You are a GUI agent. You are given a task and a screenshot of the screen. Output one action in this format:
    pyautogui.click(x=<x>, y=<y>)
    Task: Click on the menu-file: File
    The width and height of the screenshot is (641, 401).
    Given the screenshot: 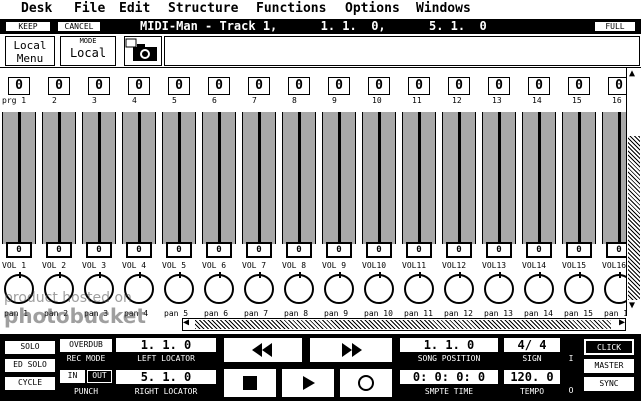 What is the action you would take?
    pyautogui.click(x=89, y=9)
    